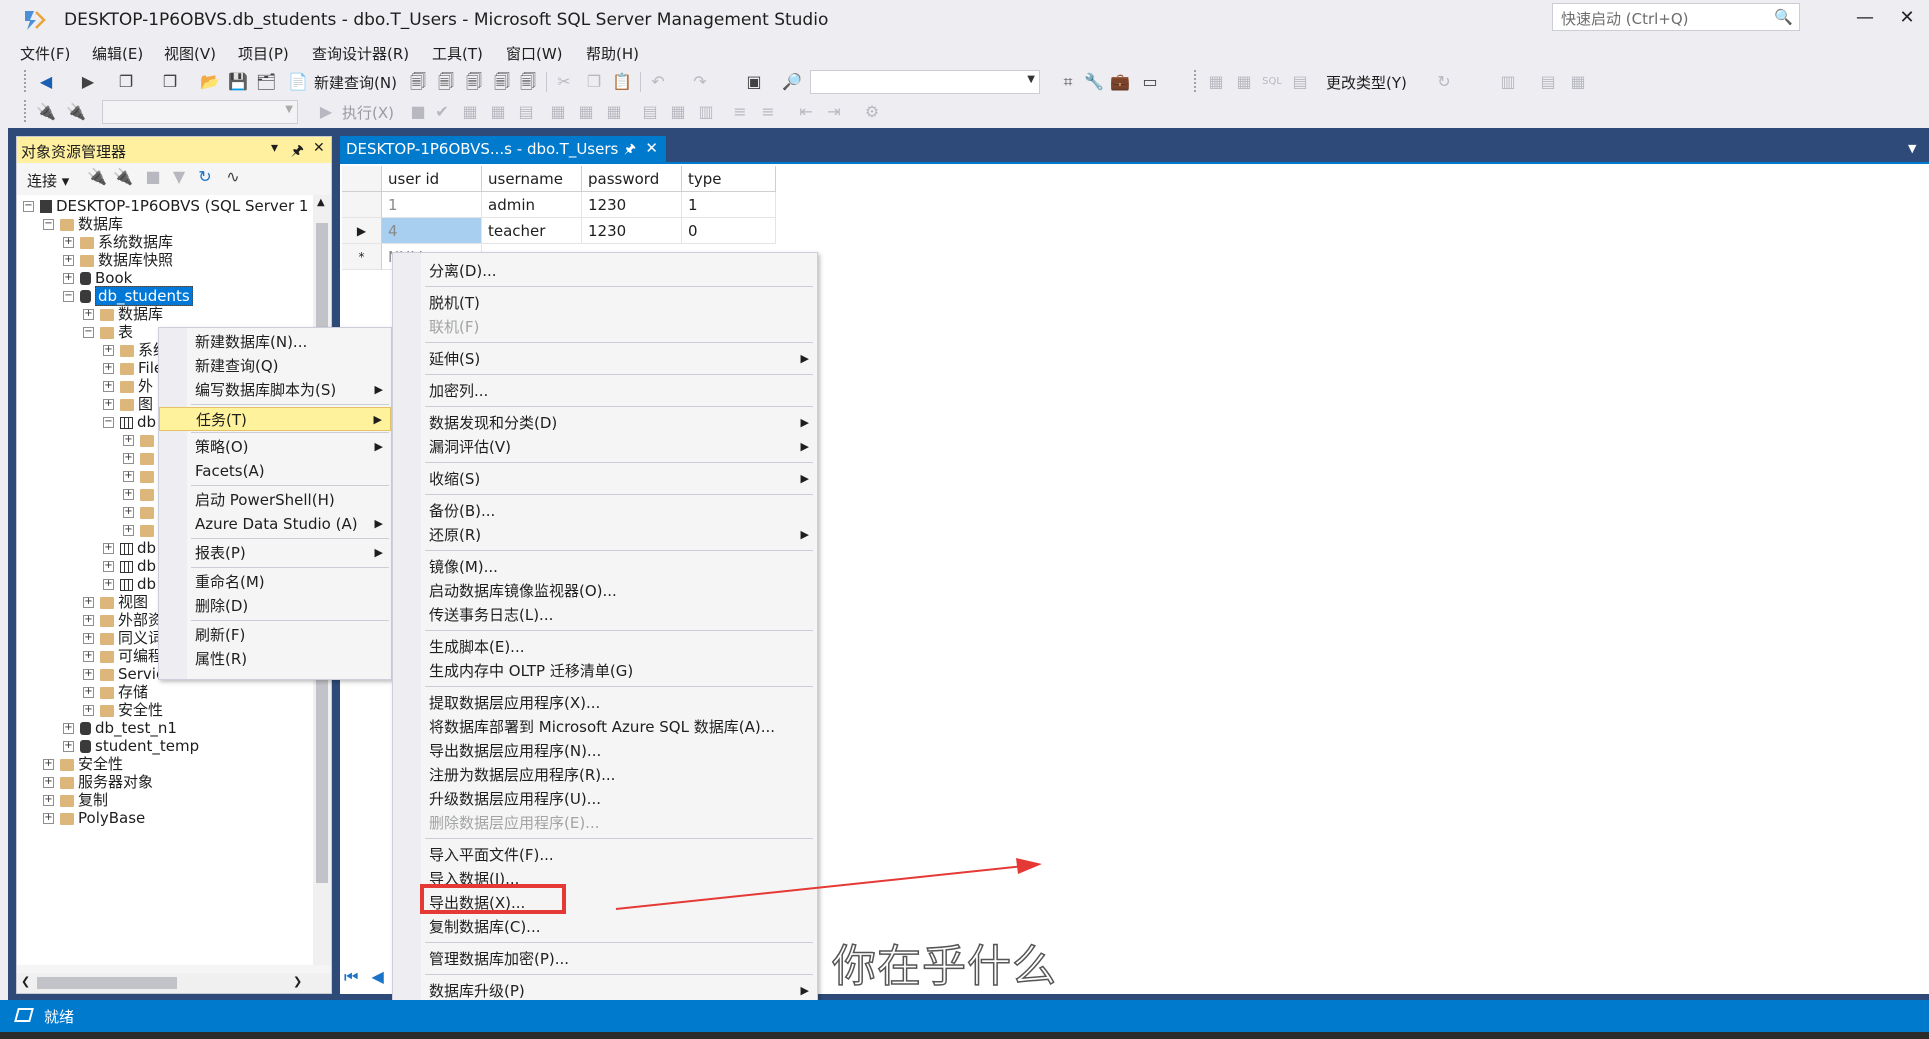  I want to click on status-bar: 就绪, so click(964, 1016).